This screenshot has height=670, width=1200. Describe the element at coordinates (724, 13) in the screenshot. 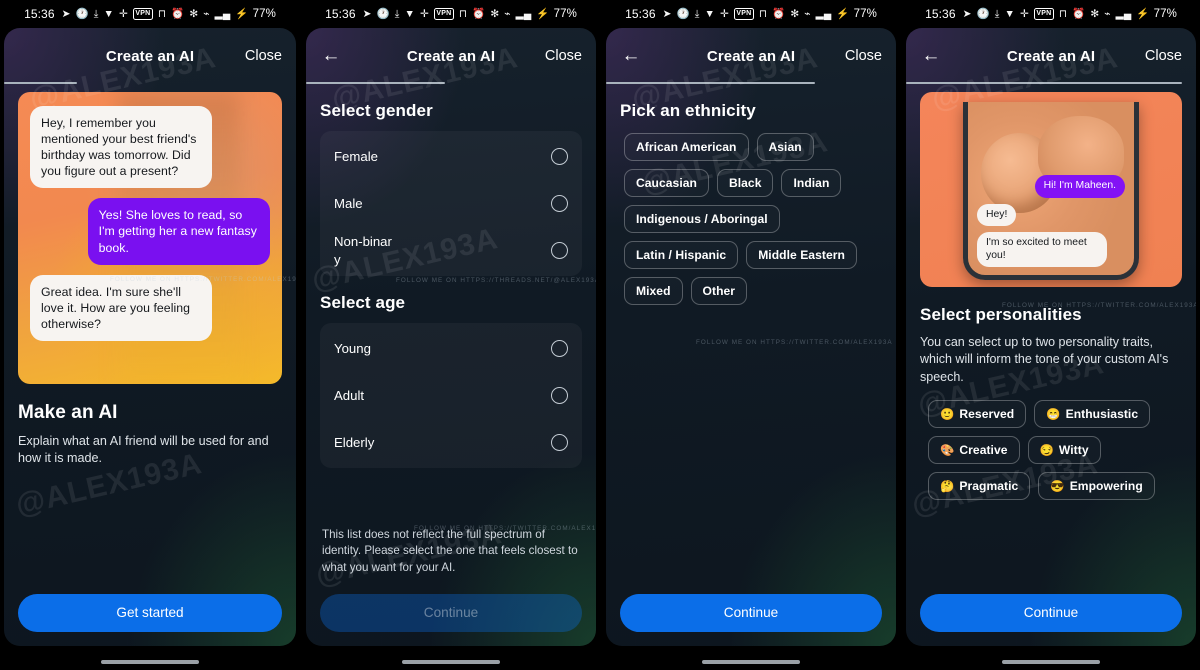

I see `nfc-icon: ✛` at that location.